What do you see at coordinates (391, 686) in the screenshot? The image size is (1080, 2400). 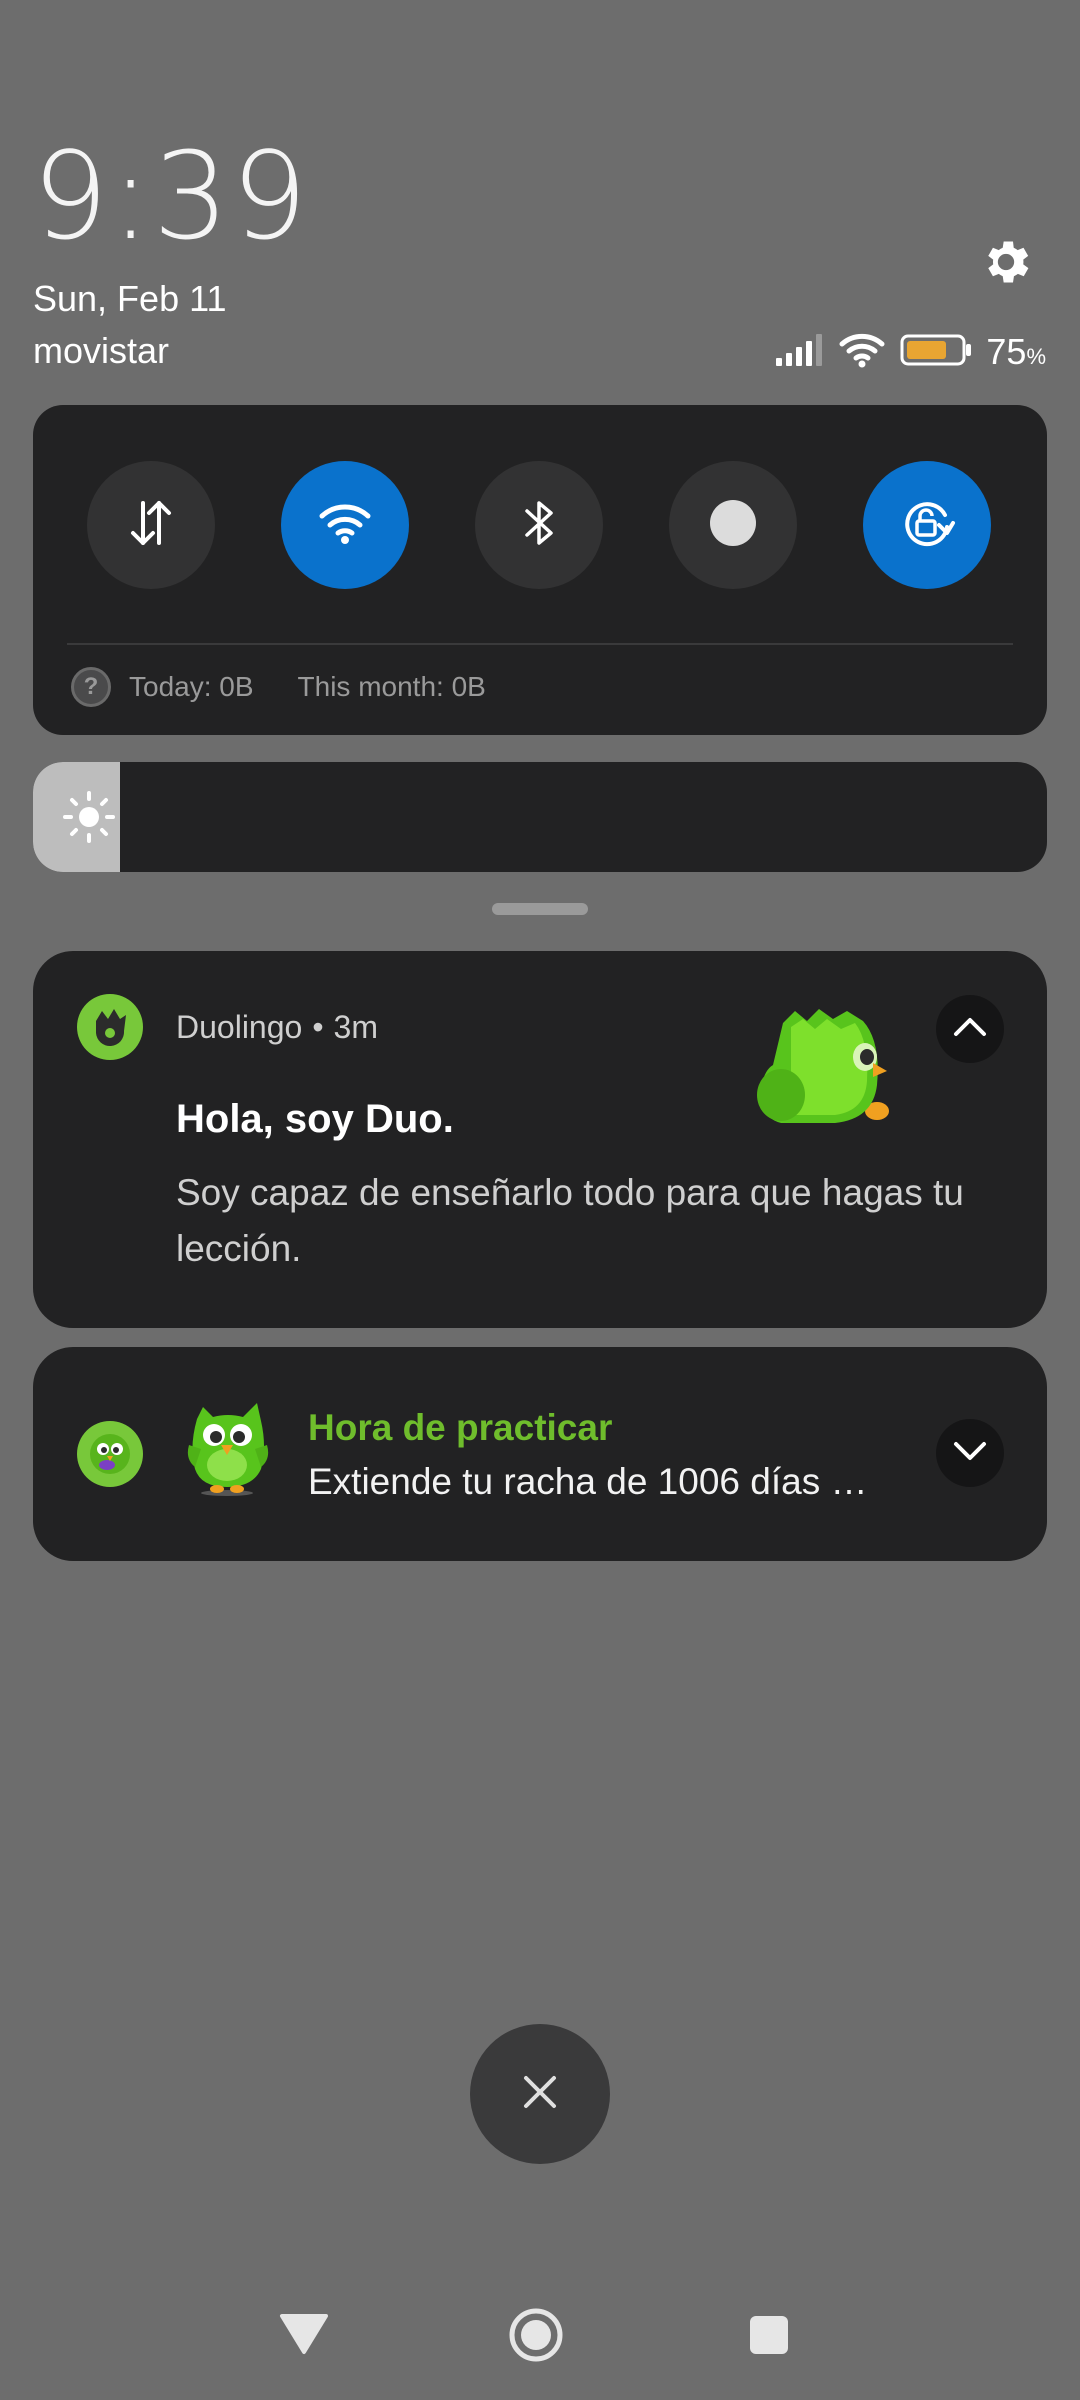 I see `data-usage-month: This month: 0B` at bounding box center [391, 686].